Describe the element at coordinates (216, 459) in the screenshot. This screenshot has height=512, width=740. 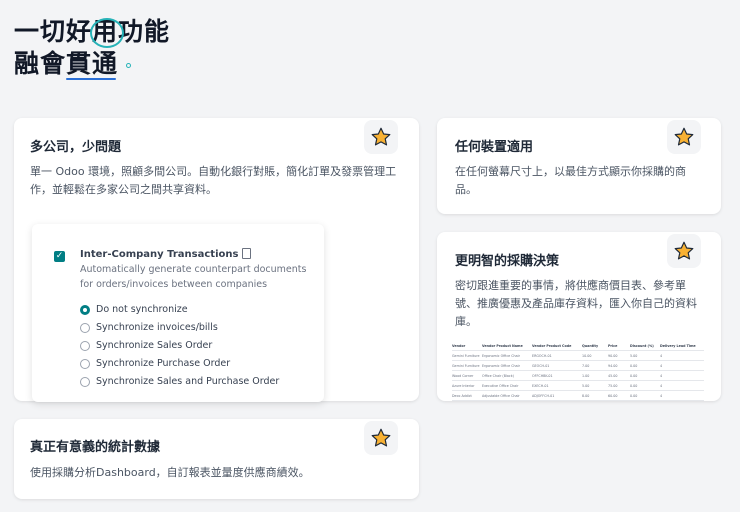
I see `card-statistics: 真正有意義的統計數據 使用採購分析Dashboard，自訂報表並量度供應商績效。` at that location.